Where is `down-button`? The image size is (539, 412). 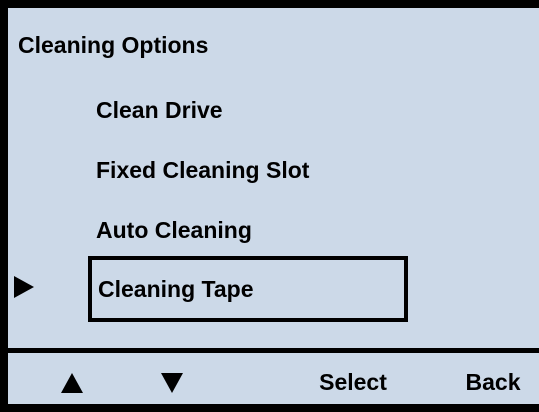 down-button is located at coordinates (172, 382).